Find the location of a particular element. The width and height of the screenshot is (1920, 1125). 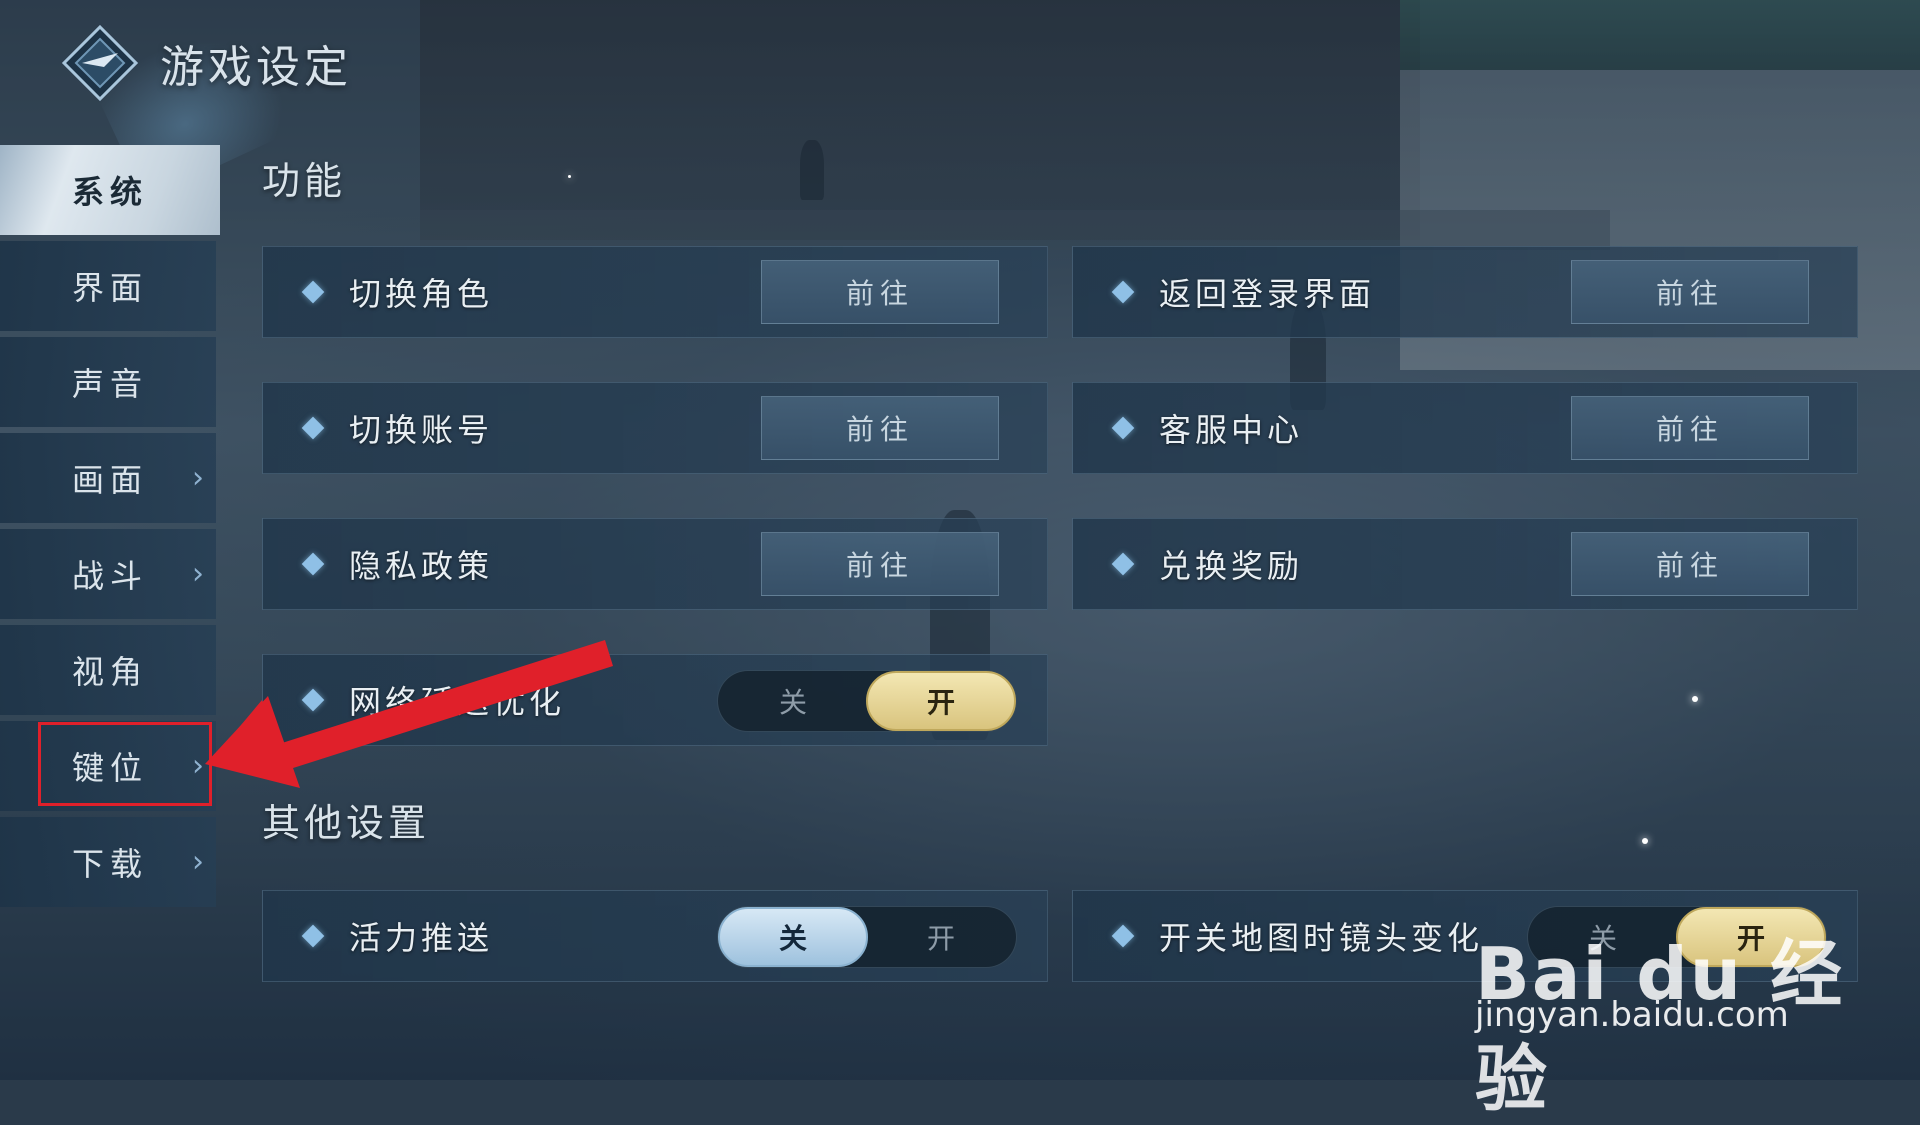

setting-label: 兑换奖励 is located at coordinates (1231, 566).